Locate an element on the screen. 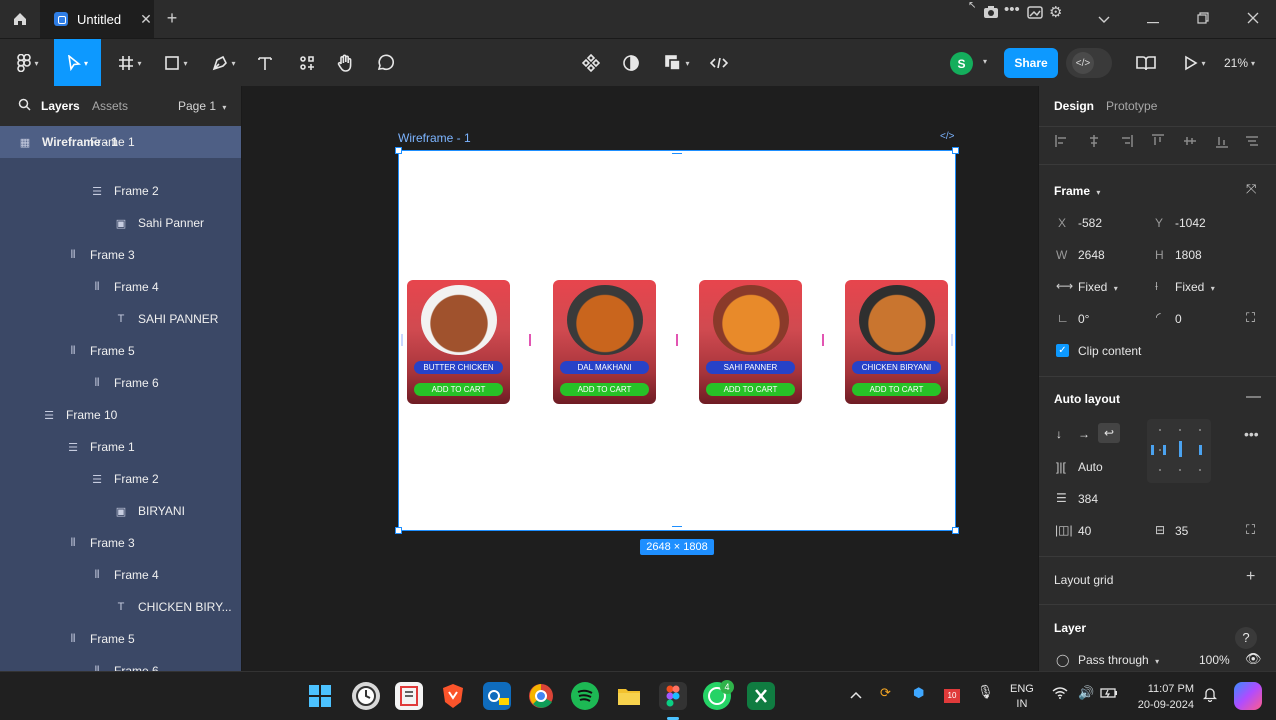 This screenshot has width=1276, height=720. user-avatar: S is located at coordinates (961, 63).